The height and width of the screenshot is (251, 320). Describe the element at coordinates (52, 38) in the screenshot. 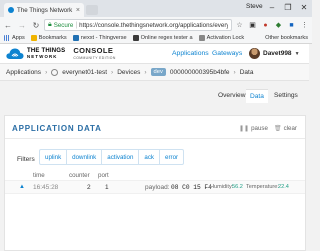

I see `bookmark-label: Bookmarks` at that location.